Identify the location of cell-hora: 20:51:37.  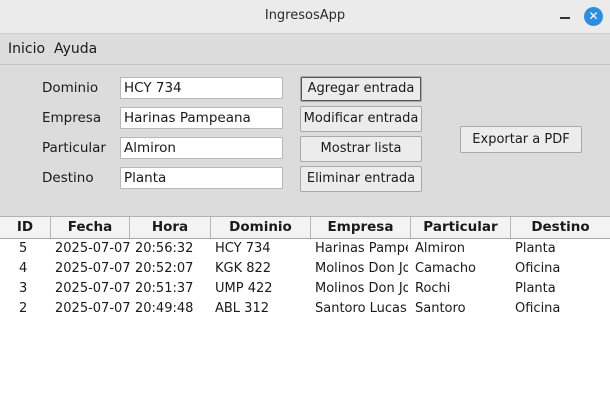
(164, 288).